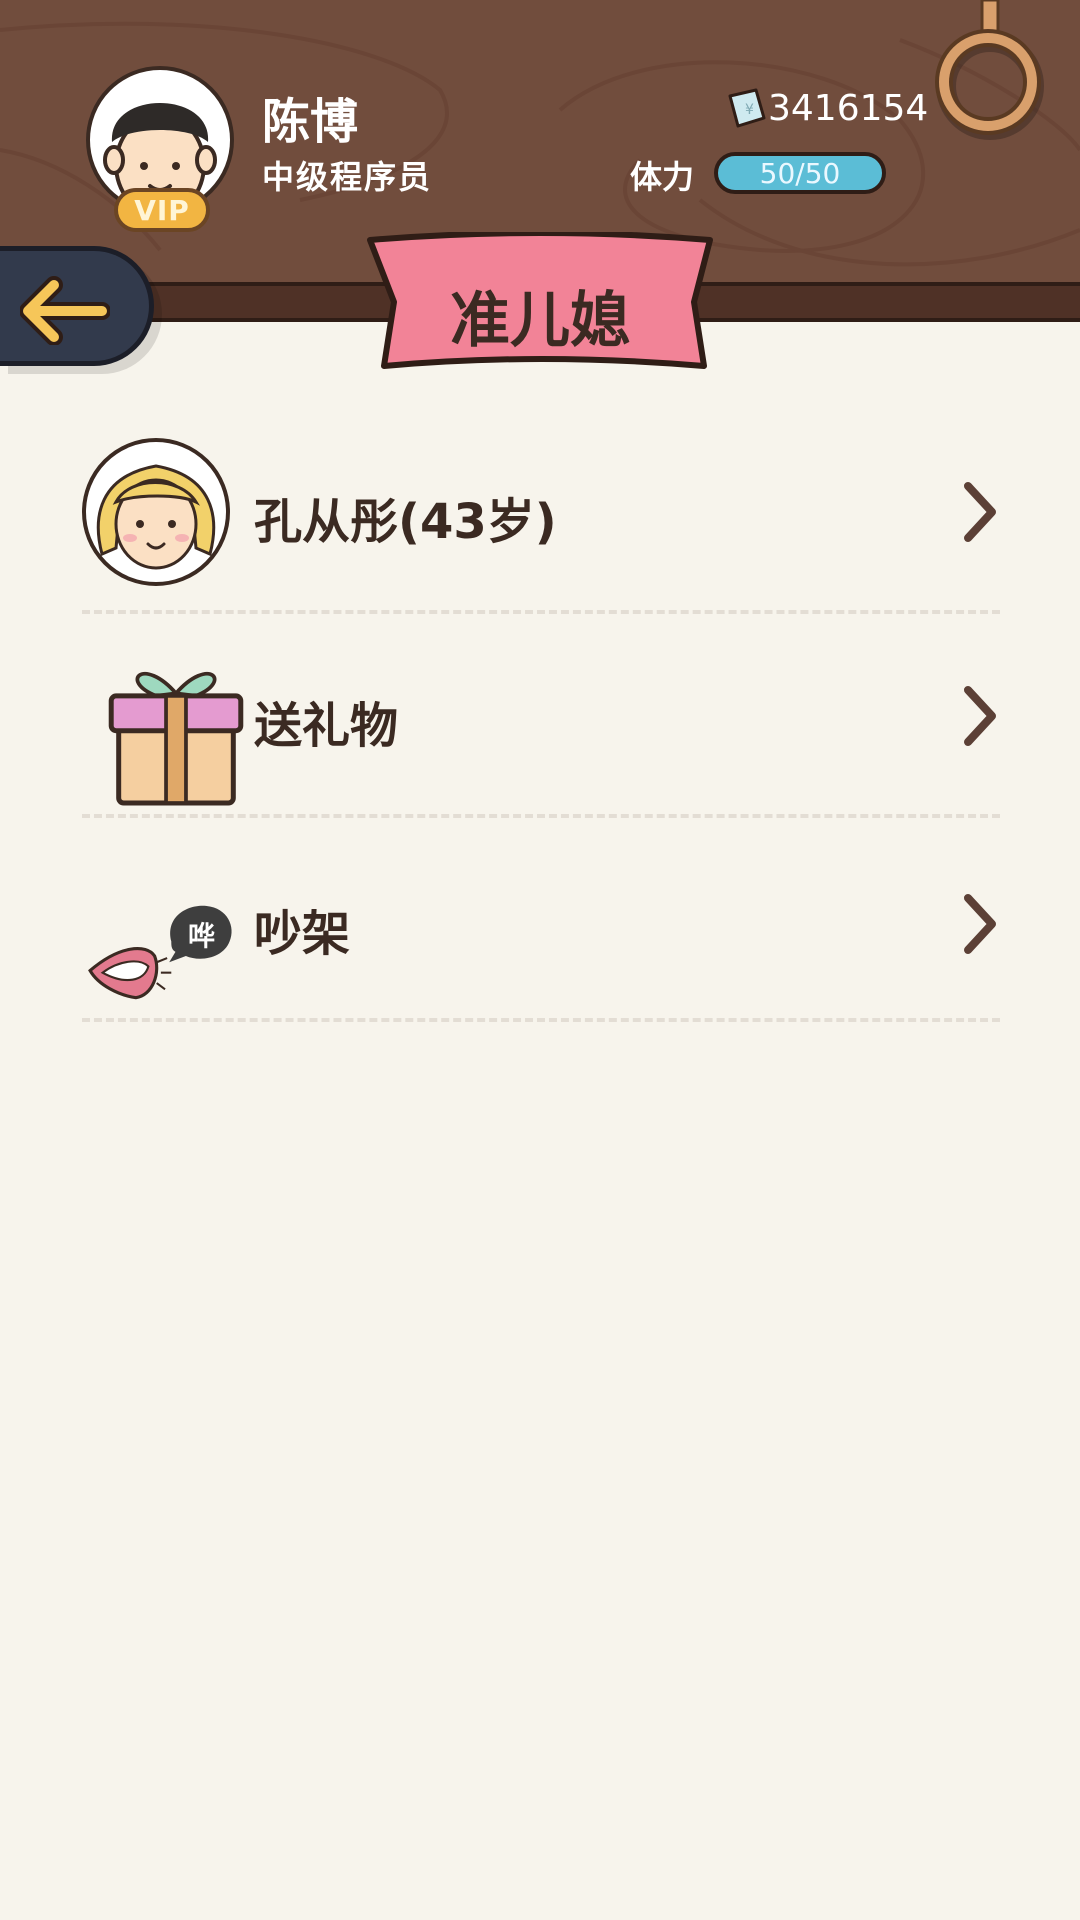  I want to click on stamina-value: 50/50, so click(800, 173).